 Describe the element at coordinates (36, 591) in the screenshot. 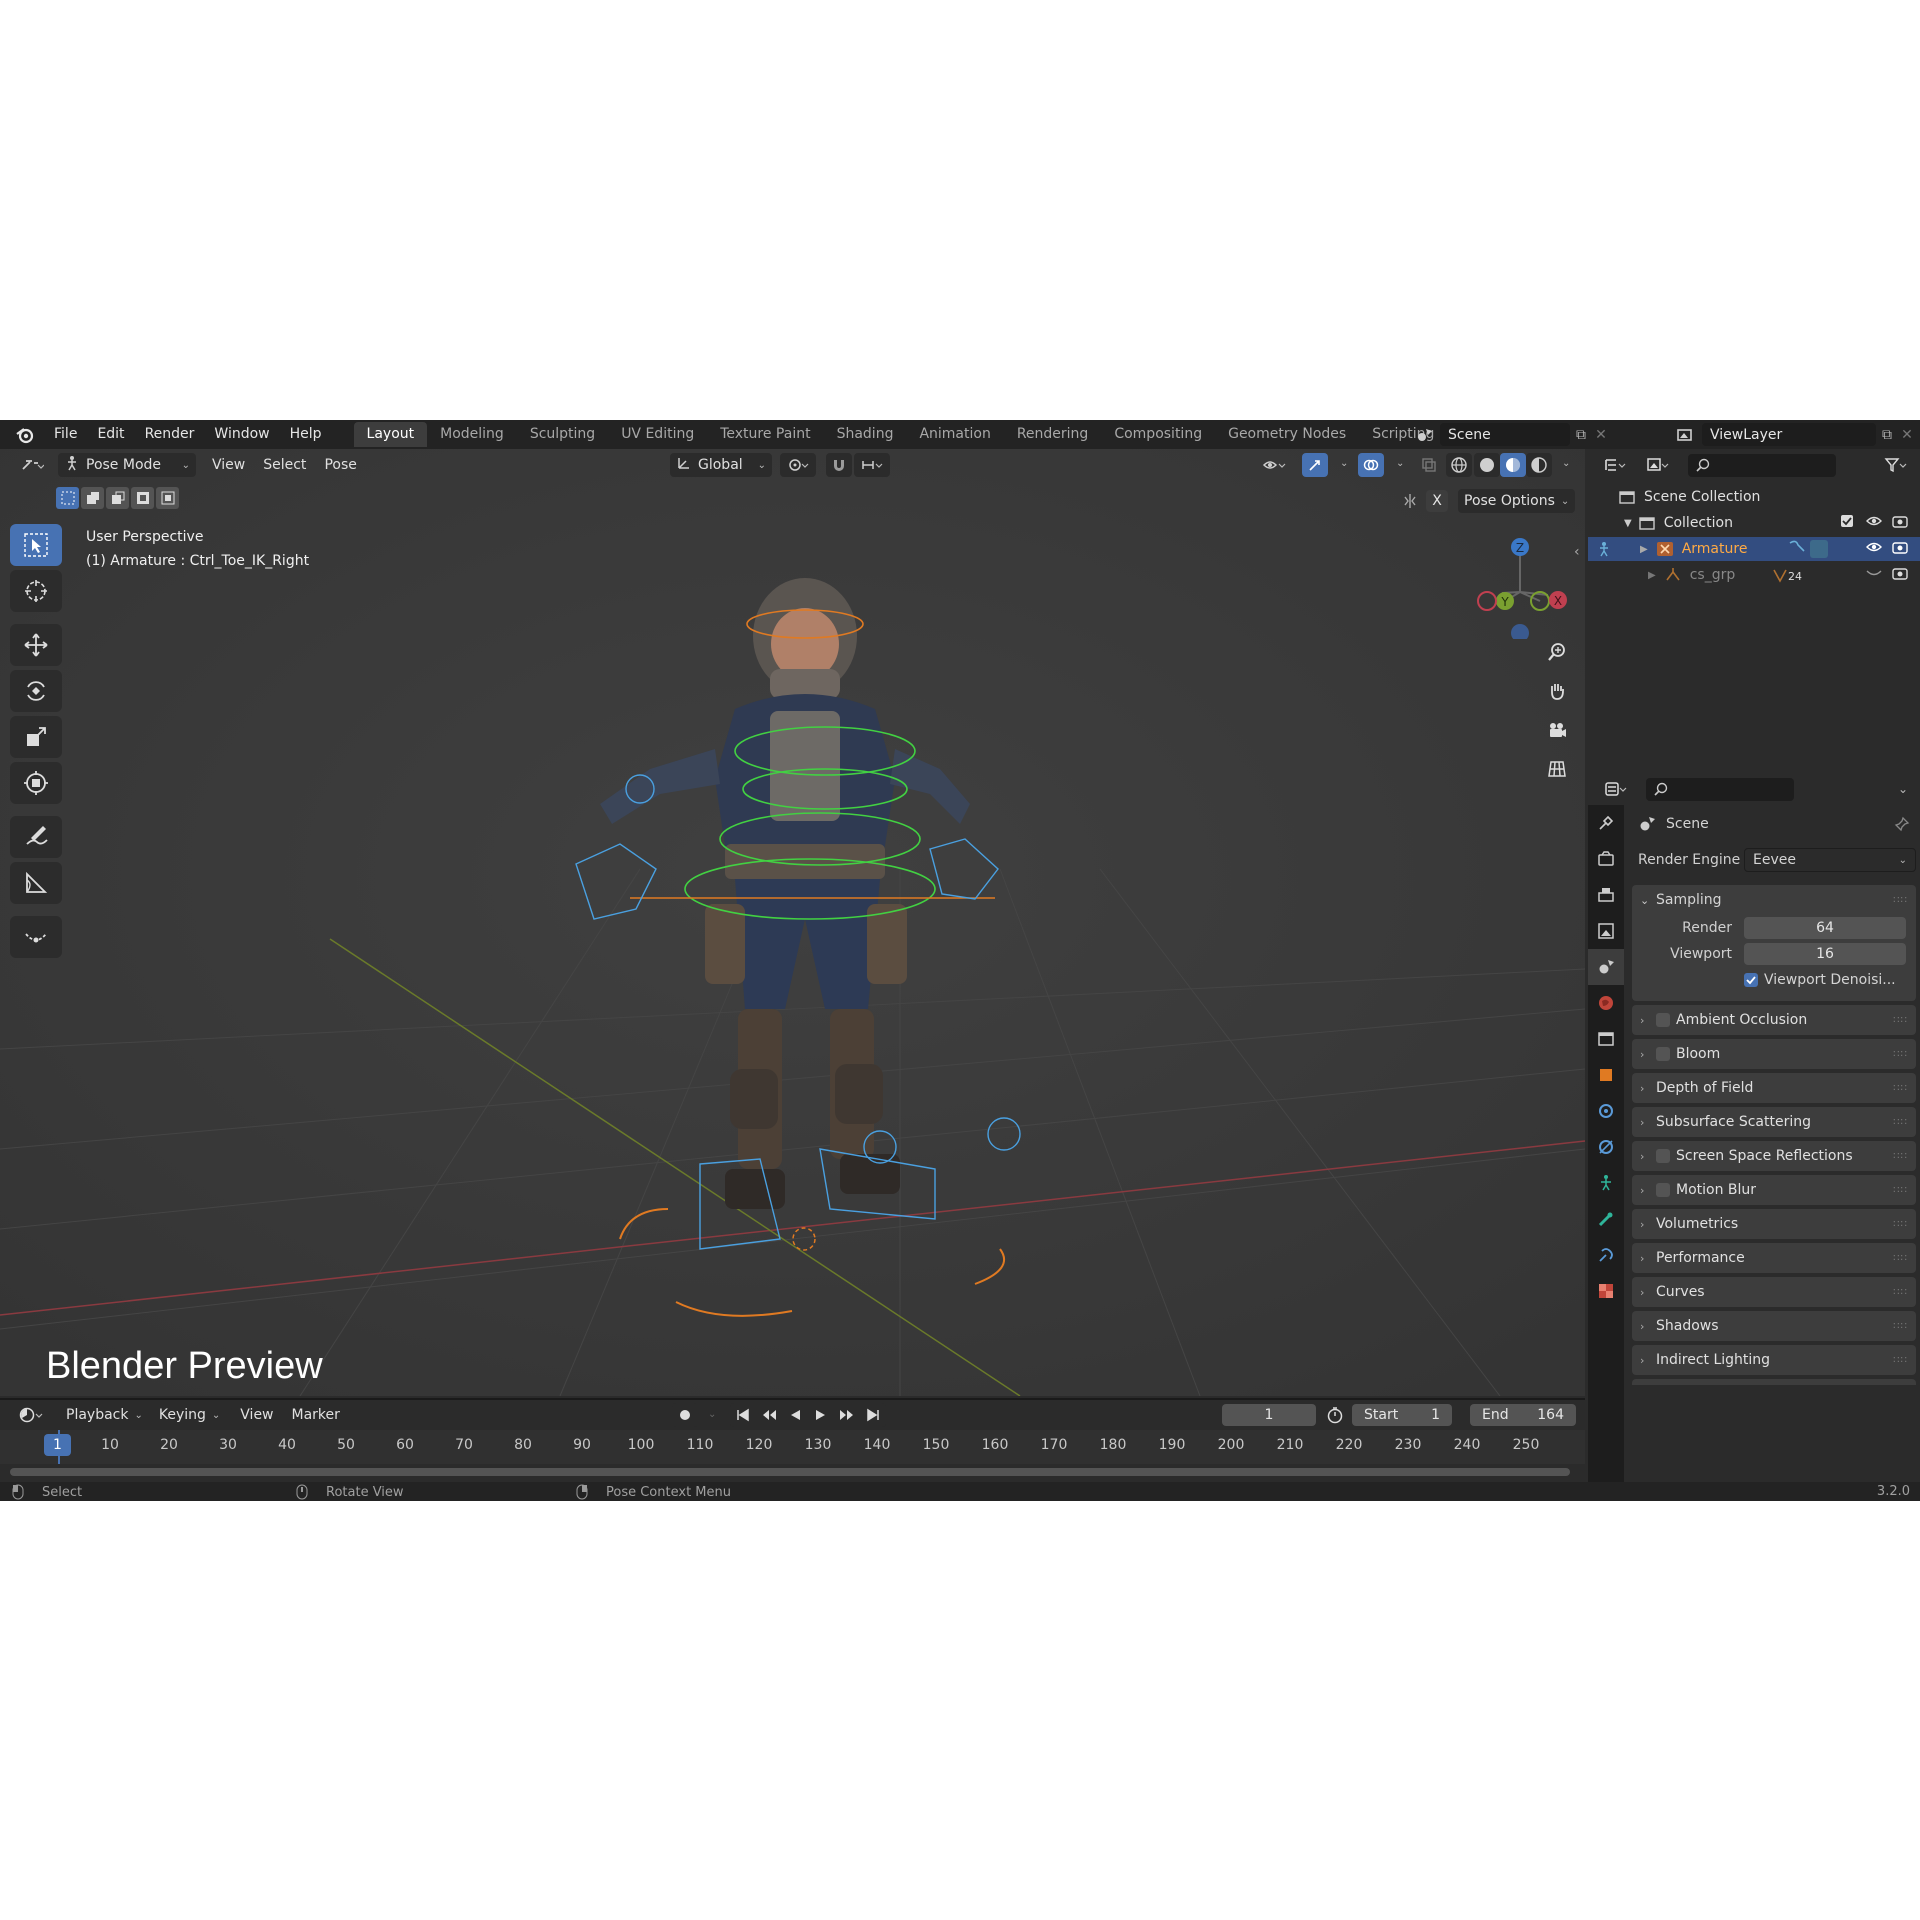

I see `cursor-tool-icon` at that location.